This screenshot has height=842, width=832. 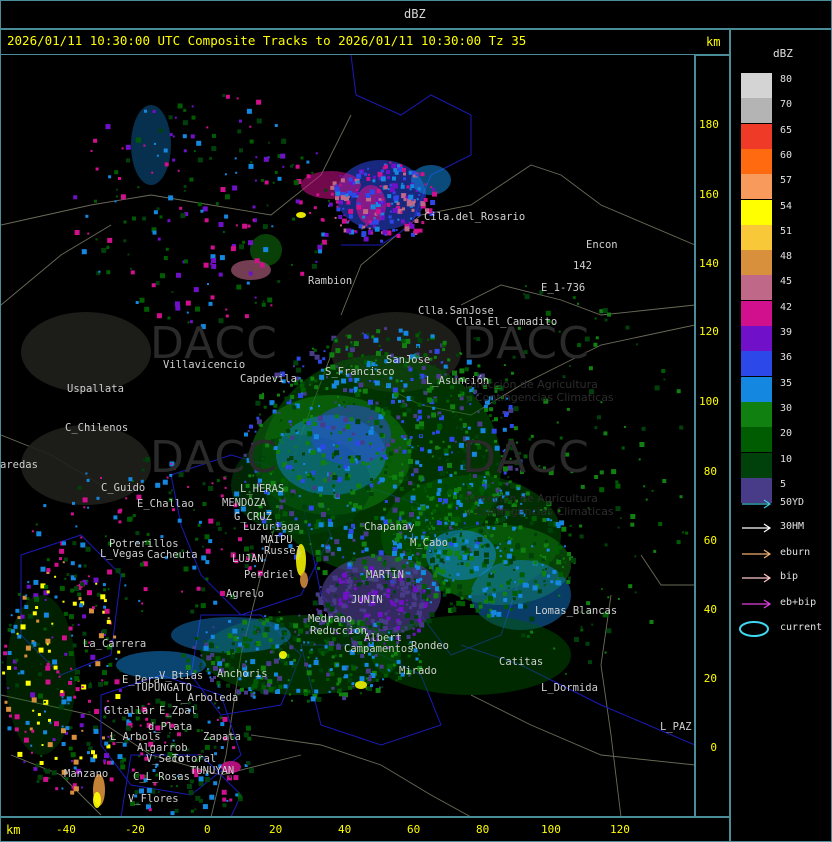 What do you see at coordinates (418, 671) in the screenshot?
I see `place-label: Mirado` at bounding box center [418, 671].